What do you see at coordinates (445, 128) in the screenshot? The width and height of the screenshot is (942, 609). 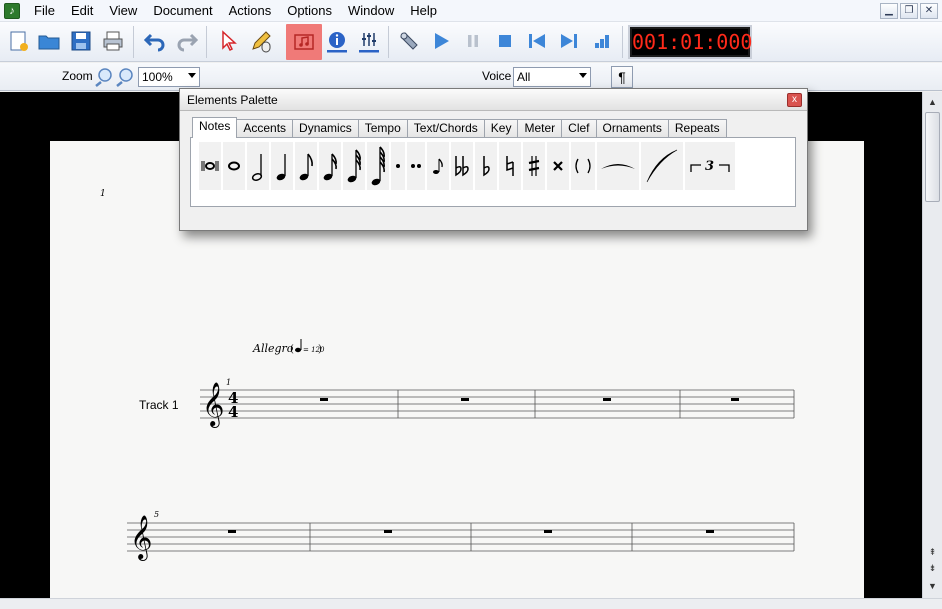 I see `tab-text-chords: Text/Chords` at bounding box center [445, 128].